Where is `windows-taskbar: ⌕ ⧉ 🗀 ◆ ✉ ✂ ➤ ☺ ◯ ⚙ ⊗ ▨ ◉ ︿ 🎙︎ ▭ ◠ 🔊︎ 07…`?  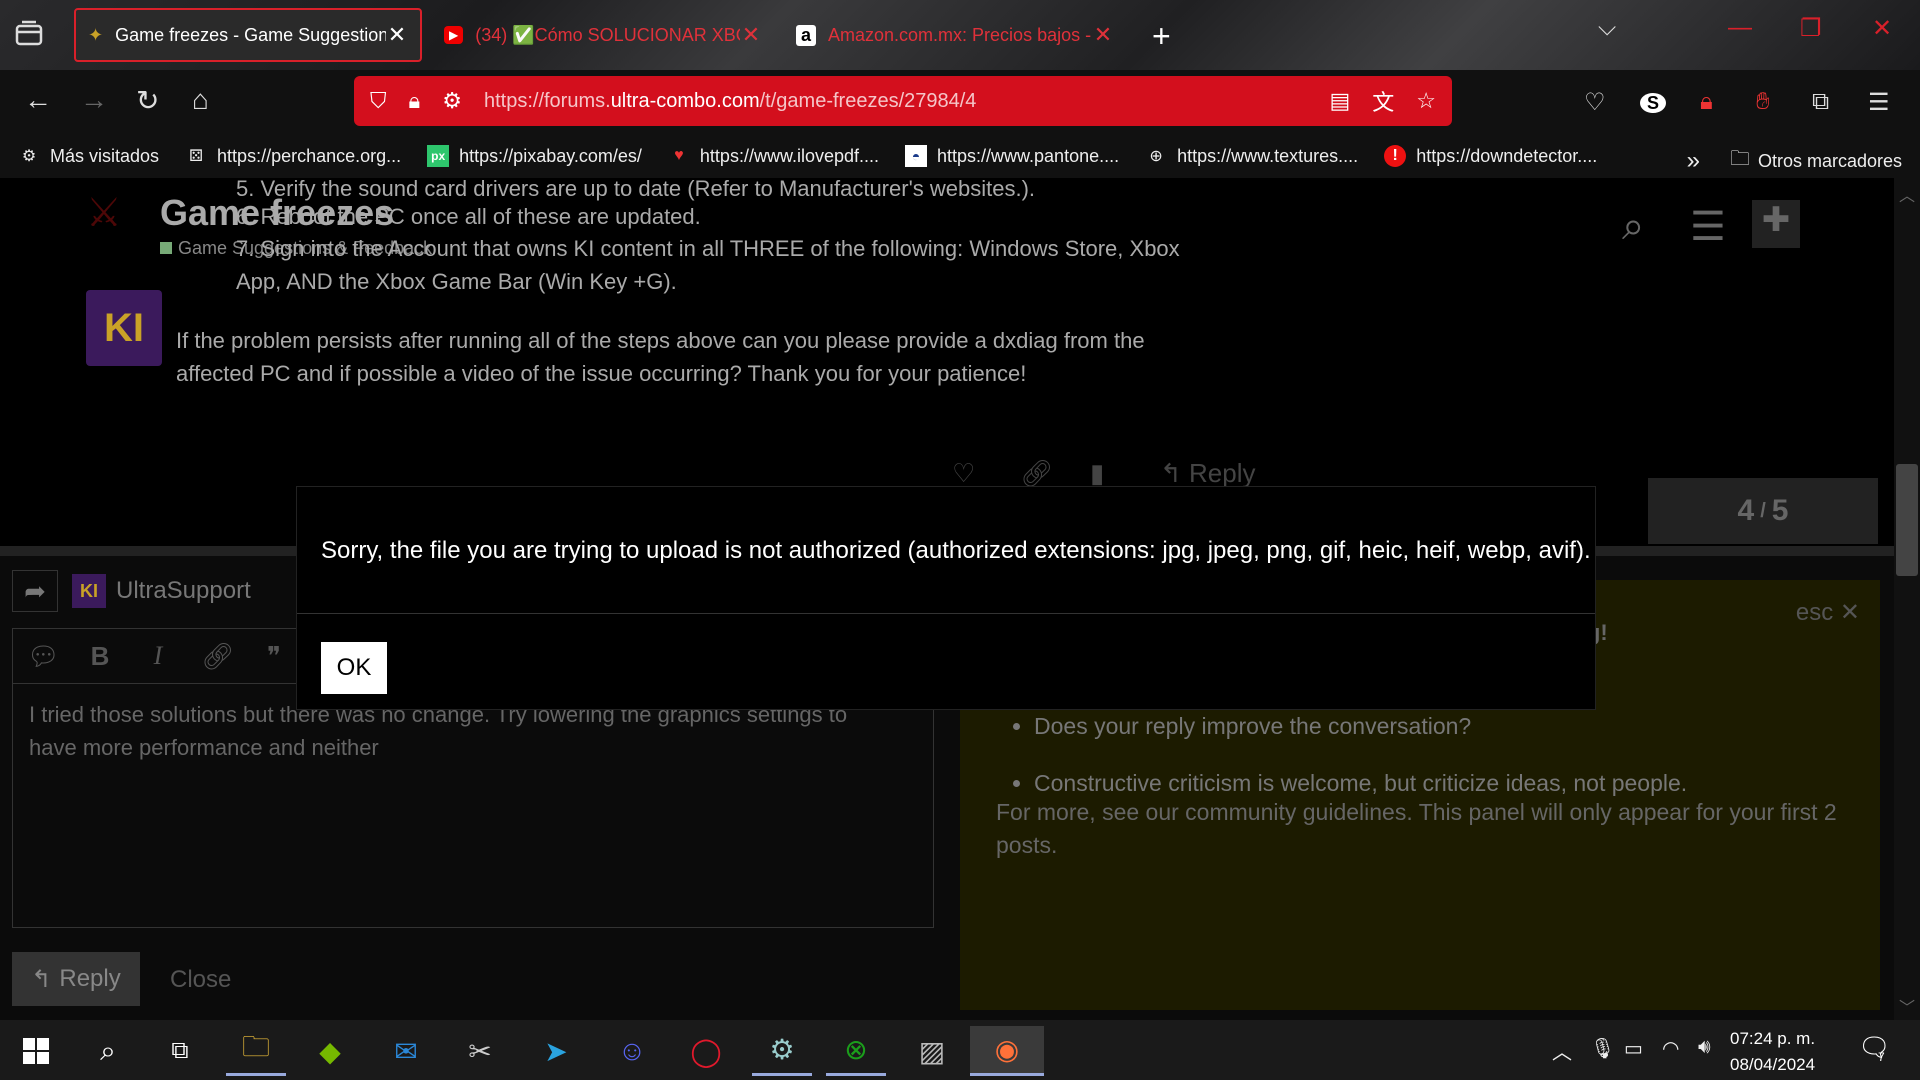 windows-taskbar: ⌕ ⧉ 🗀 ◆ ✉ ✂ ➤ ☺ ◯ ⚙ ⊗ ▨ ◉ ︿ 🎙︎ ▭ ◠ 🔊︎ 07… is located at coordinates (960, 1050).